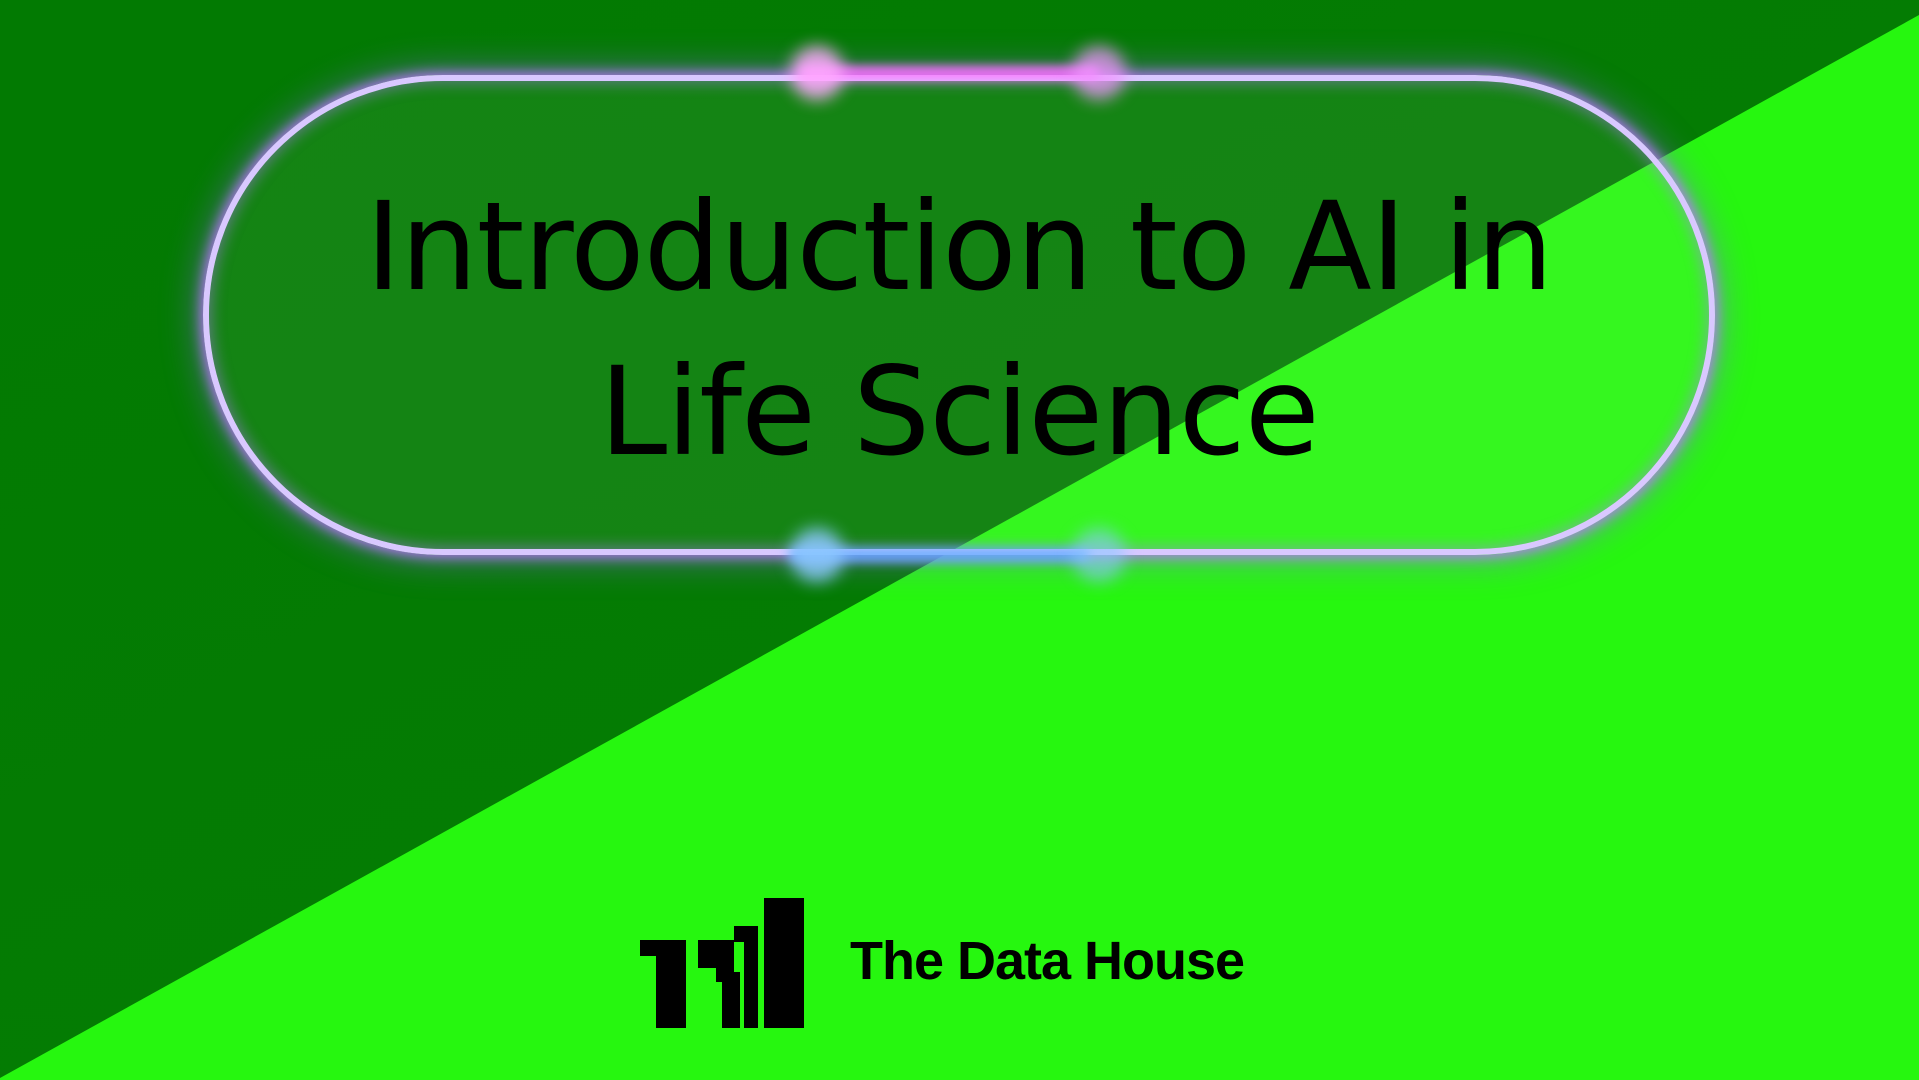  I want to click on title-line-1: Introduction to AI in, so click(959, 247).